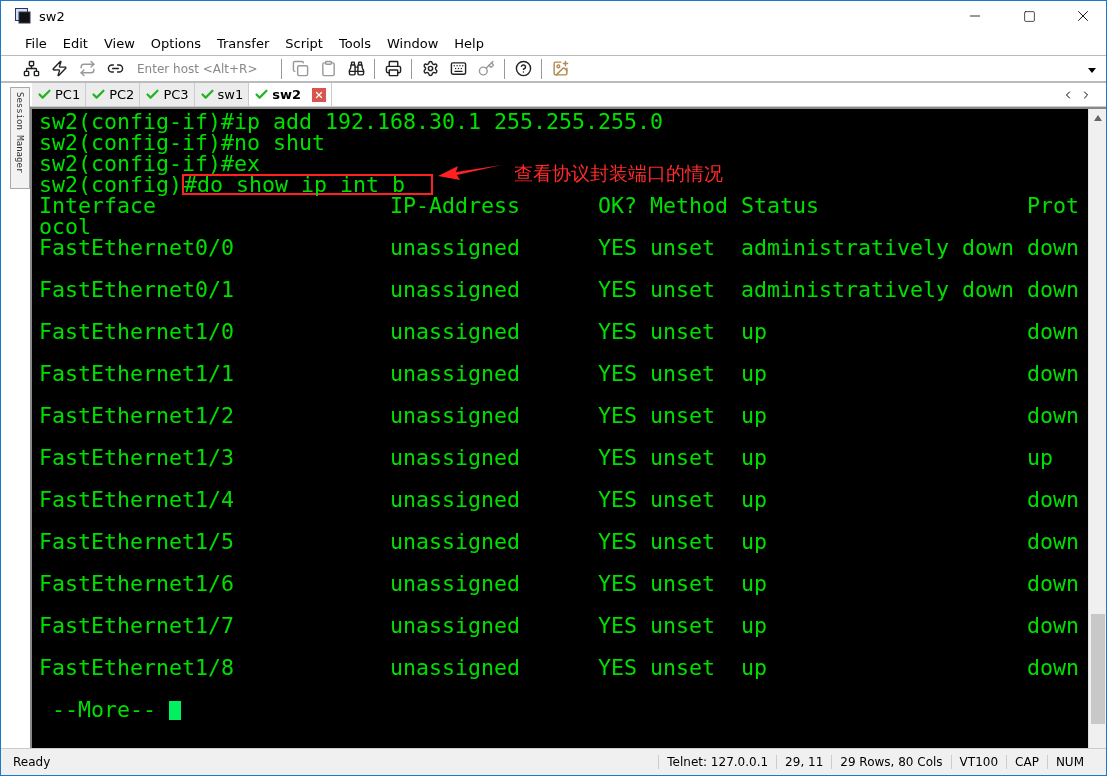 This screenshot has height=776, width=1107. I want to click on lightning-icon, so click(59, 68).